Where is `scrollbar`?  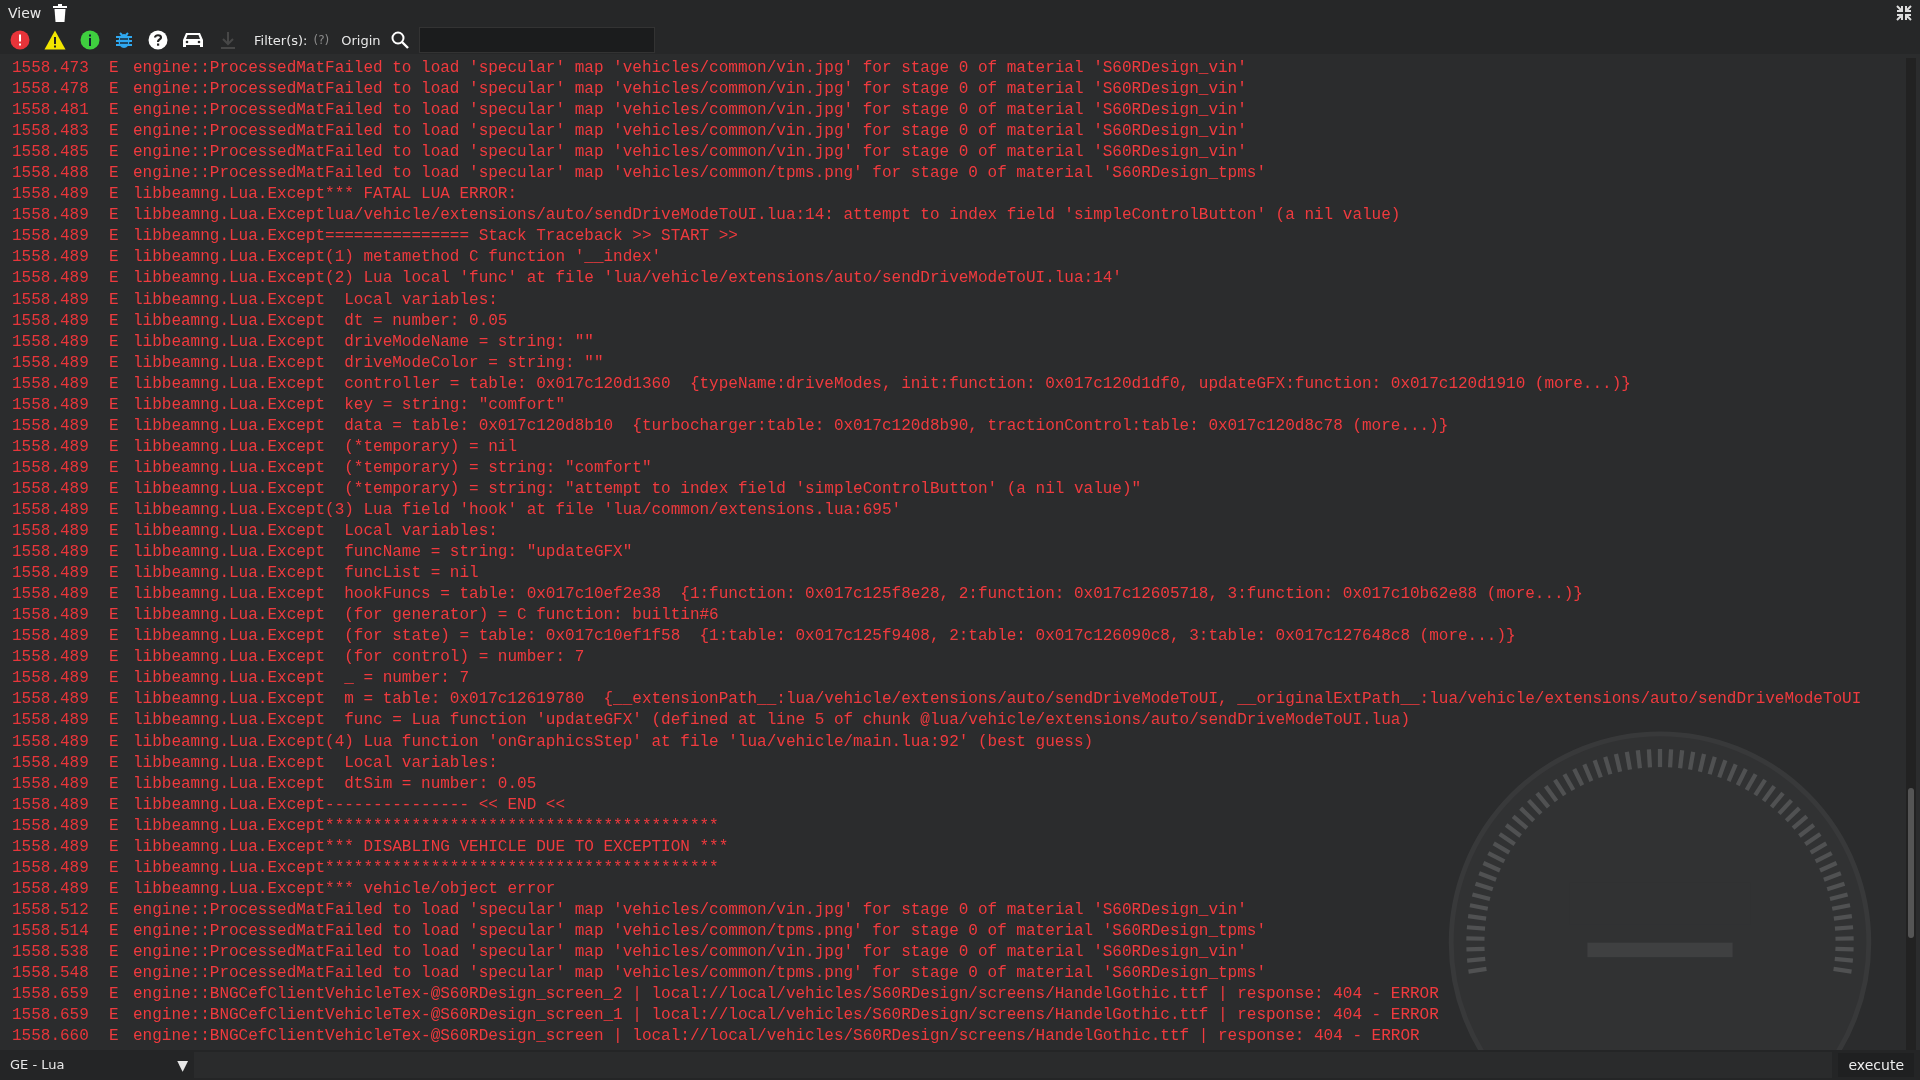 scrollbar is located at coordinates (1911, 554).